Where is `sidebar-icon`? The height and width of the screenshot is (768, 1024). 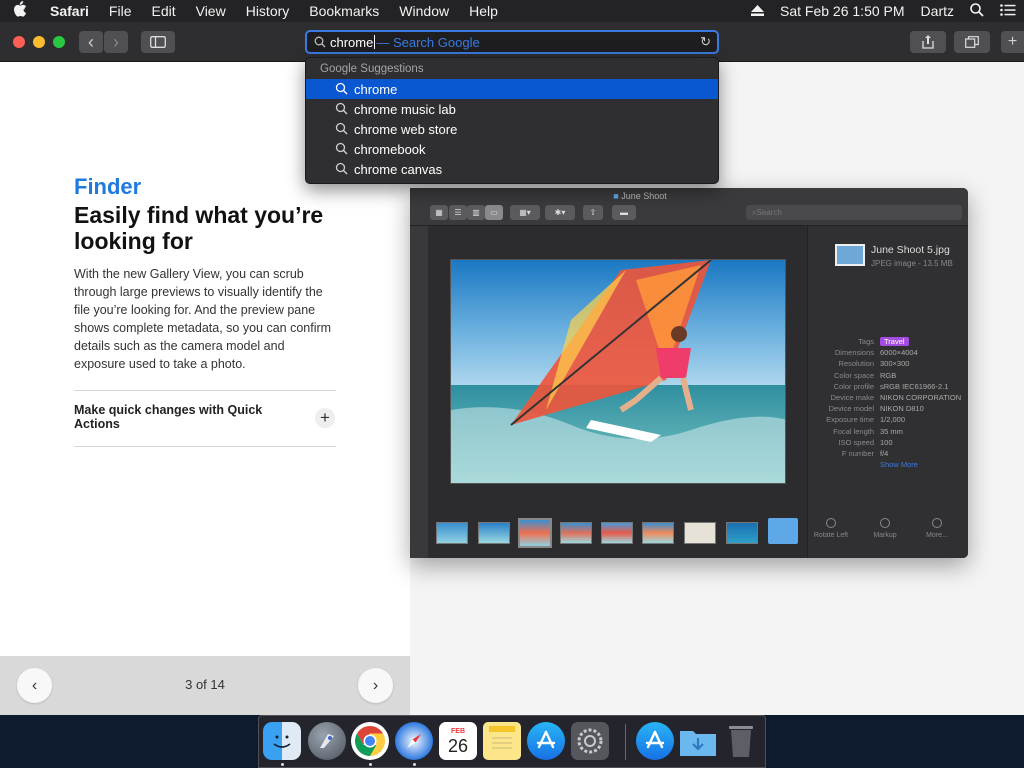
sidebar-icon is located at coordinates (158, 42).